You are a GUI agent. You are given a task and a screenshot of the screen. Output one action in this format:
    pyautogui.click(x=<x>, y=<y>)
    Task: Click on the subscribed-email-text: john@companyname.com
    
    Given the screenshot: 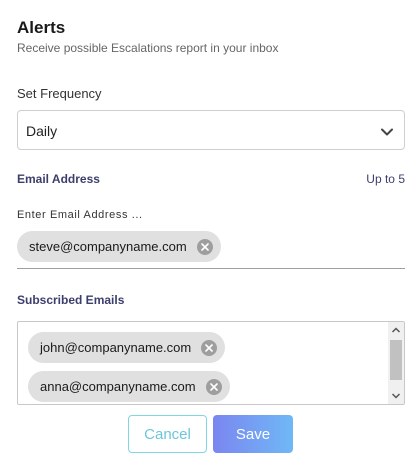 What is the action you would take?
    pyautogui.click(x=116, y=347)
    